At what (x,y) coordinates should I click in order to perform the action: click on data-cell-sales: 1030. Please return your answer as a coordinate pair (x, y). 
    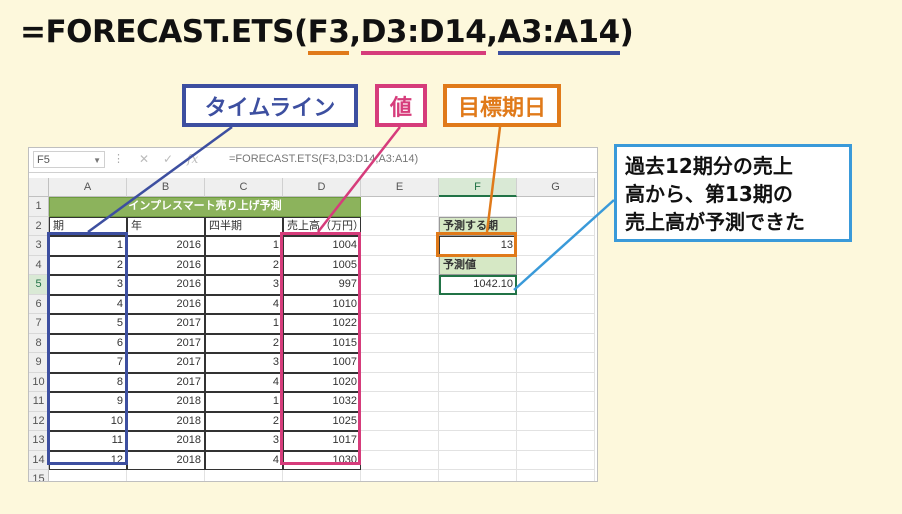
    Looking at the image, I should click on (322, 460).